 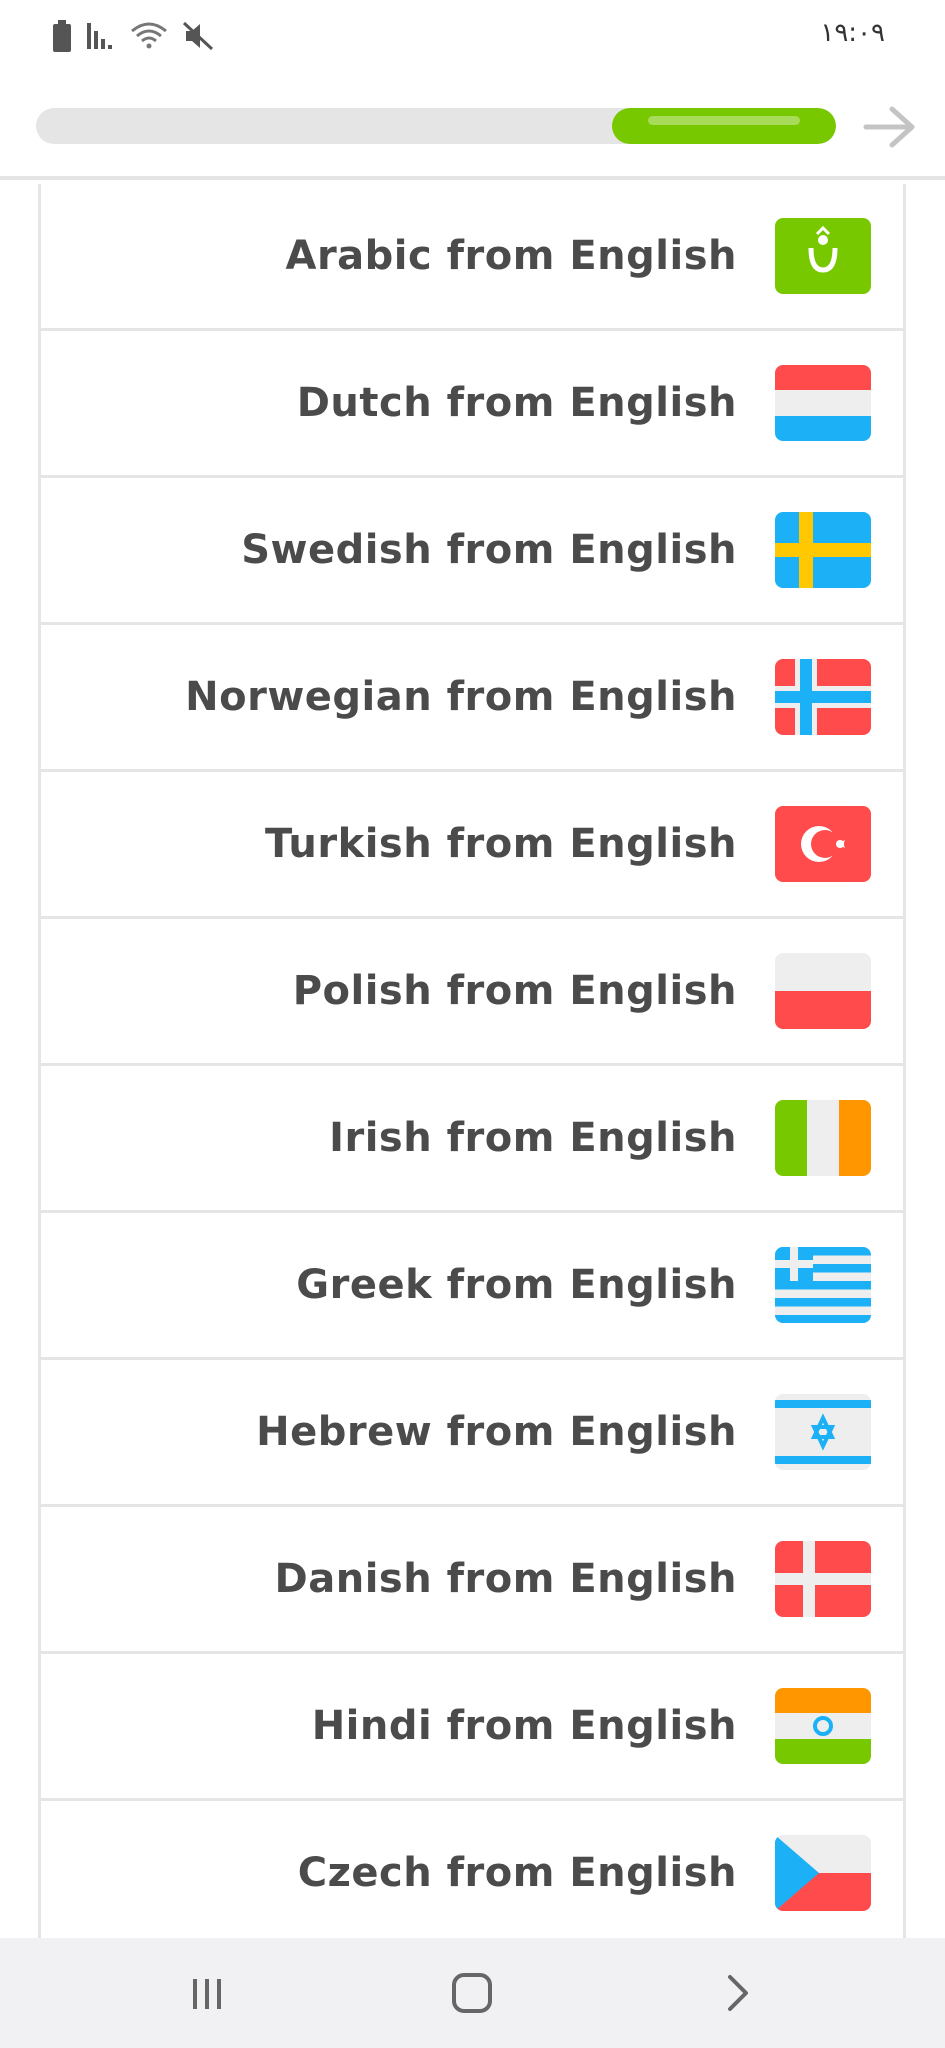 I want to click on status-icons, so click(x=133, y=36).